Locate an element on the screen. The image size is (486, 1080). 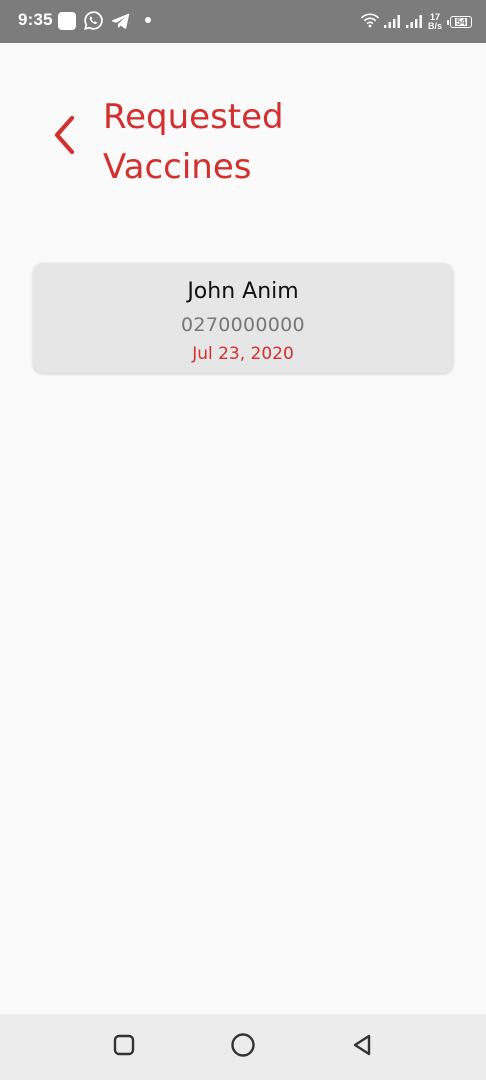
back-button is located at coordinates (64, 137).